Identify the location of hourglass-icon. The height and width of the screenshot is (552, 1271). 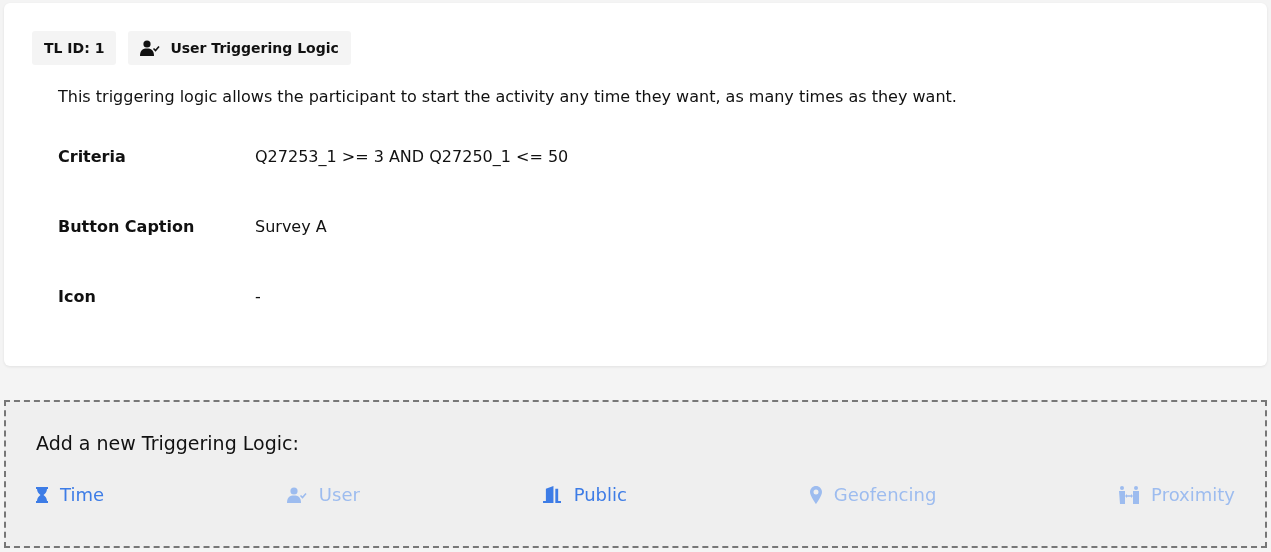
(42, 494).